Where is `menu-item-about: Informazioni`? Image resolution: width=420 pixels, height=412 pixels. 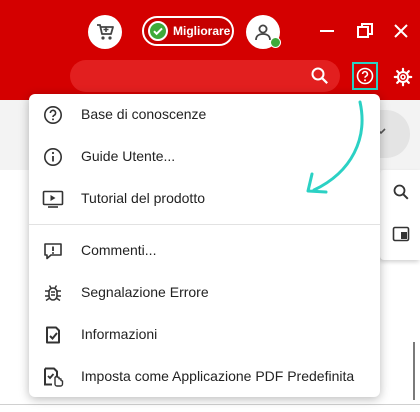
menu-item-about: Informazioni is located at coordinates (204, 334).